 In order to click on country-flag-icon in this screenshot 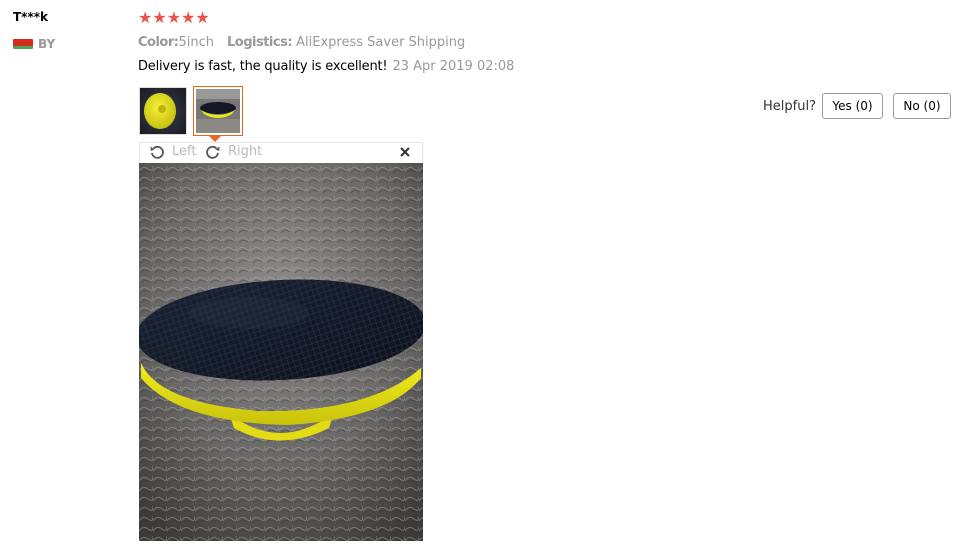, I will do `click(23, 44)`.